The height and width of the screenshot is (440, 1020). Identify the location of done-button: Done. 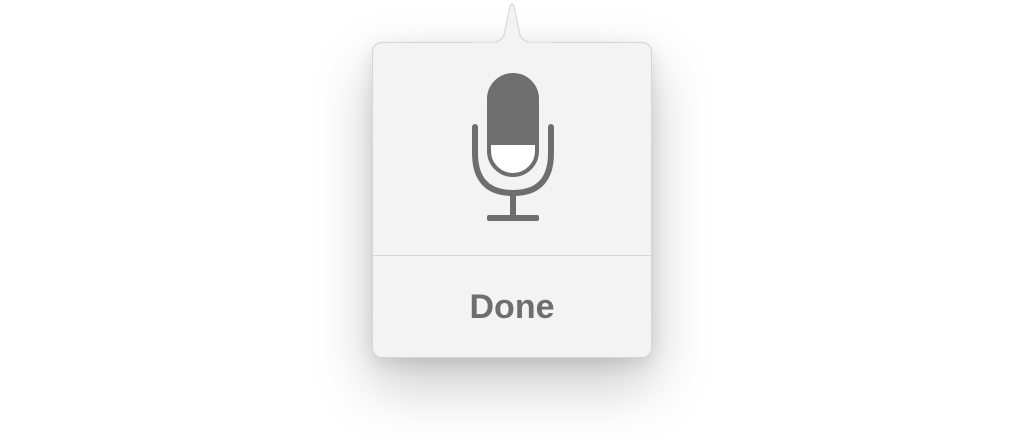
(512, 307).